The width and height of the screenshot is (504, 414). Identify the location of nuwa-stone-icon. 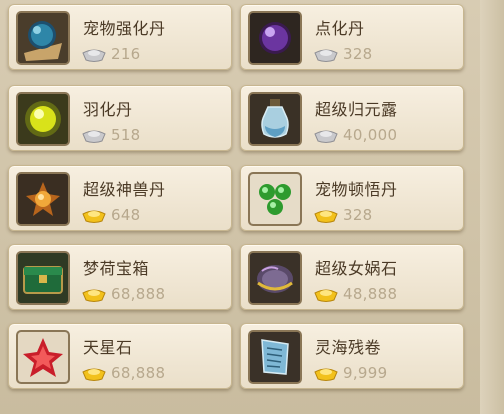
(275, 278).